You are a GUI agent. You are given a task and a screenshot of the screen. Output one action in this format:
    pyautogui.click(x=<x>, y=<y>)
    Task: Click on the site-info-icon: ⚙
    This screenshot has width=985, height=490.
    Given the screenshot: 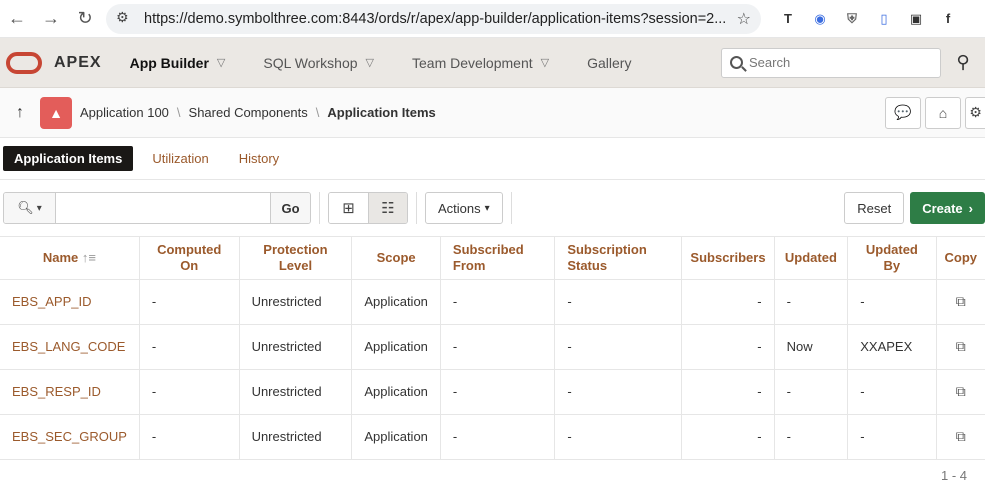 What is the action you would take?
    pyautogui.click(x=126, y=19)
    